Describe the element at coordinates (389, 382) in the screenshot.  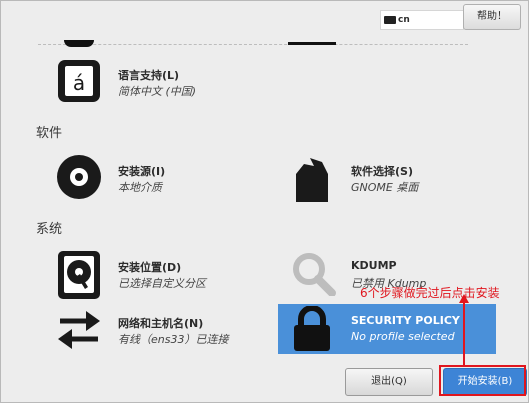
I see `quit-button: 退出(Q)` at that location.